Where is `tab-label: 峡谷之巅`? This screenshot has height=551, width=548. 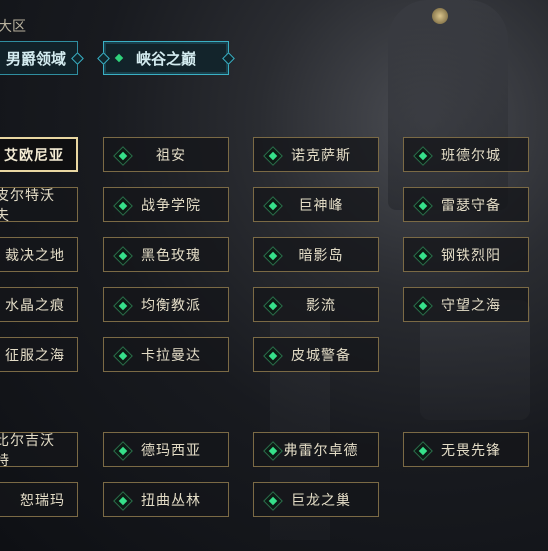
tab-label: 峡谷之巅 is located at coordinates (165, 58).